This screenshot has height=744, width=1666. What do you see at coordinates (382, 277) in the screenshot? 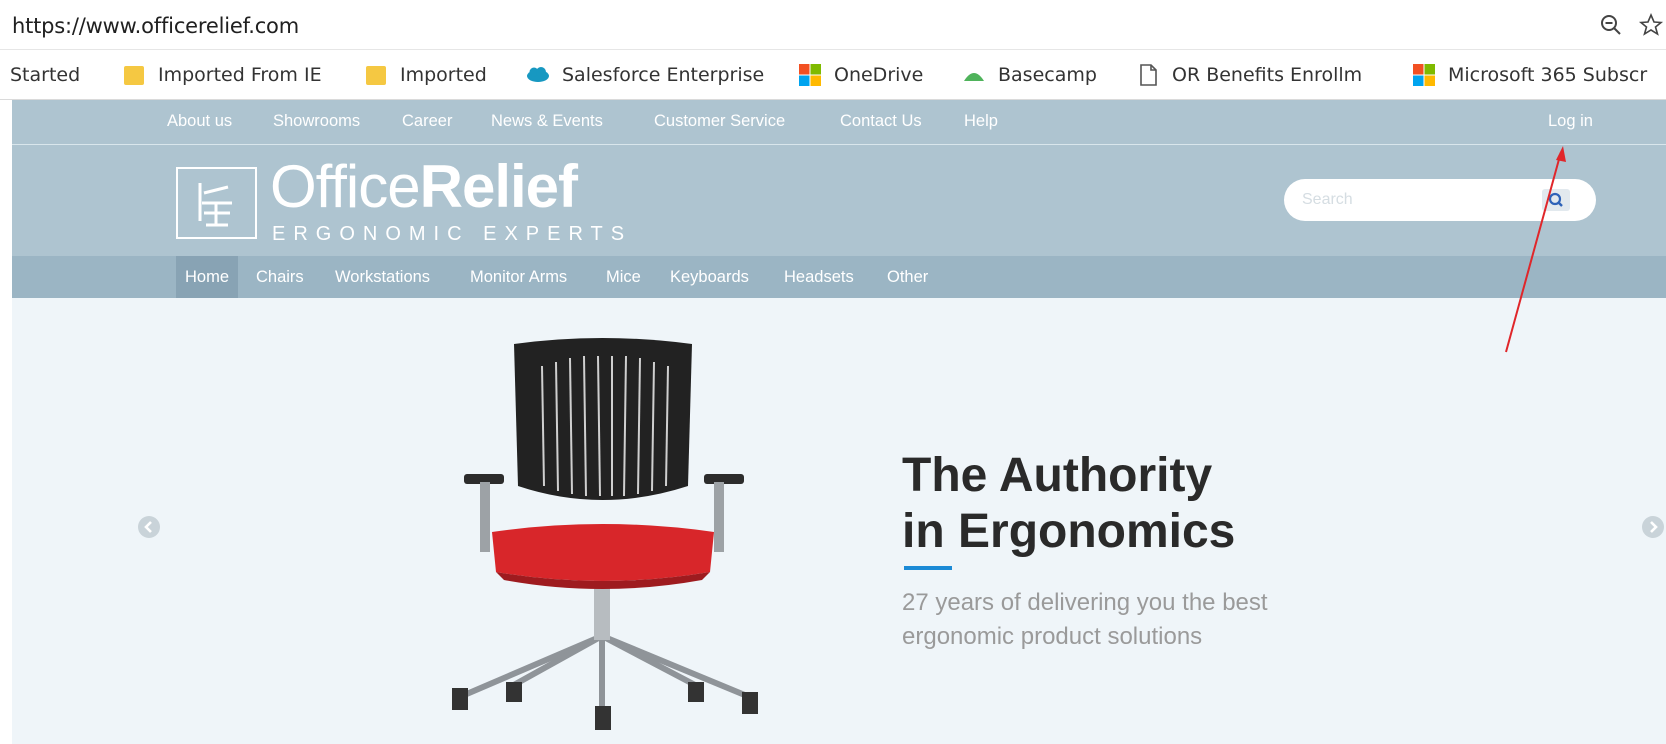
I see `category-workstations: Workstations` at bounding box center [382, 277].